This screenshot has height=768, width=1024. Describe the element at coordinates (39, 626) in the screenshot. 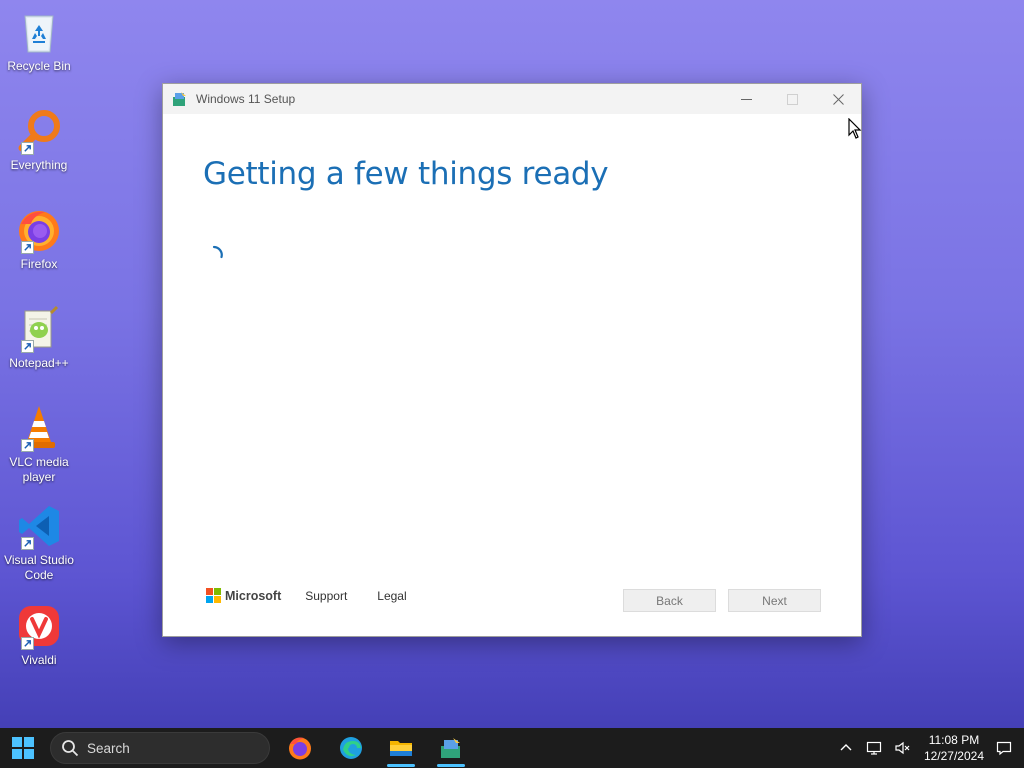

I see `vivaldi-icon` at that location.